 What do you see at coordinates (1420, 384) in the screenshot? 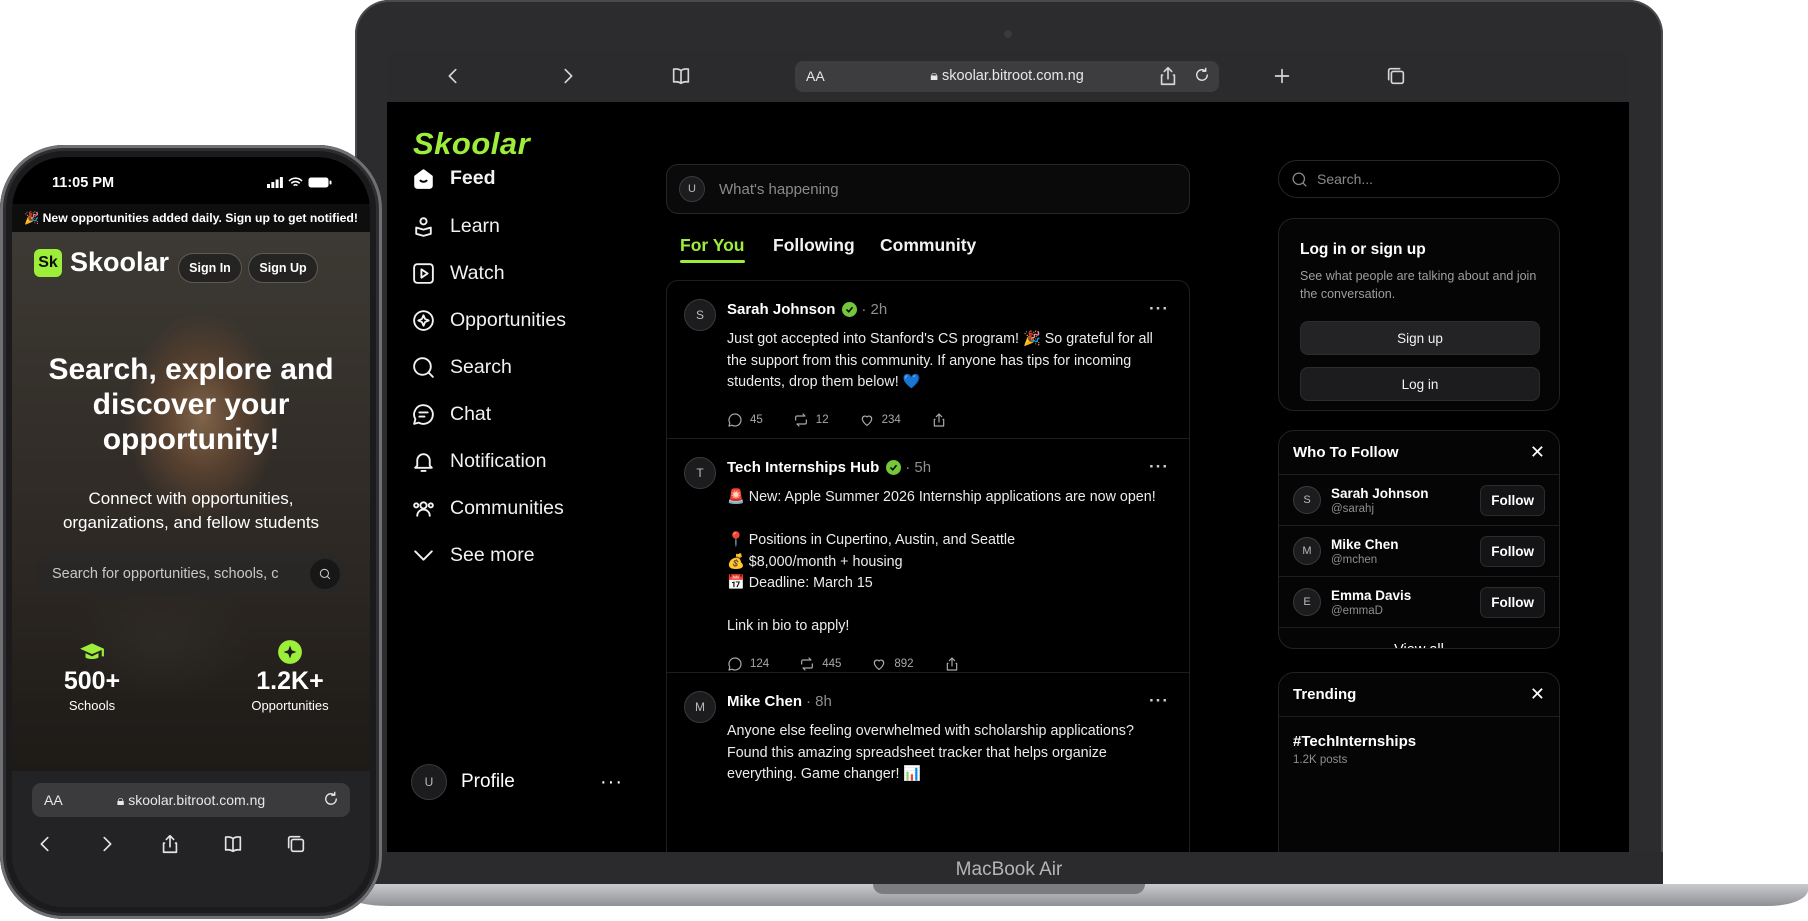
I see `log-in-button: Log in` at bounding box center [1420, 384].